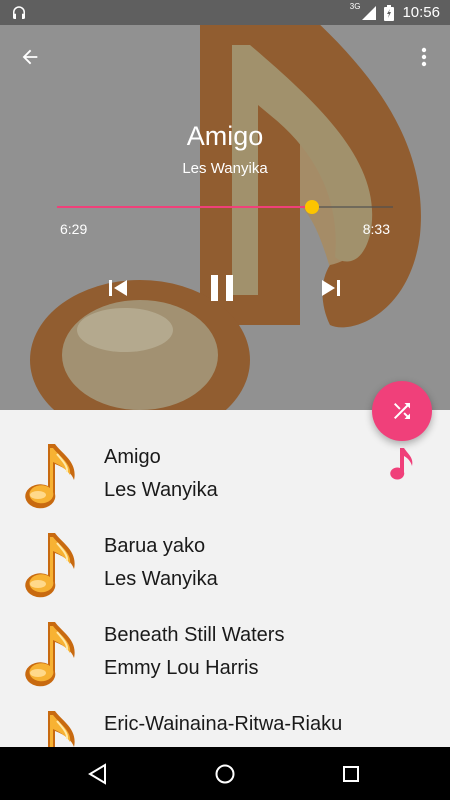  Describe the element at coordinates (223, 724) in the screenshot. I see `song-title: Eric-Wainaina-Ritwa-Riaku` at that location.